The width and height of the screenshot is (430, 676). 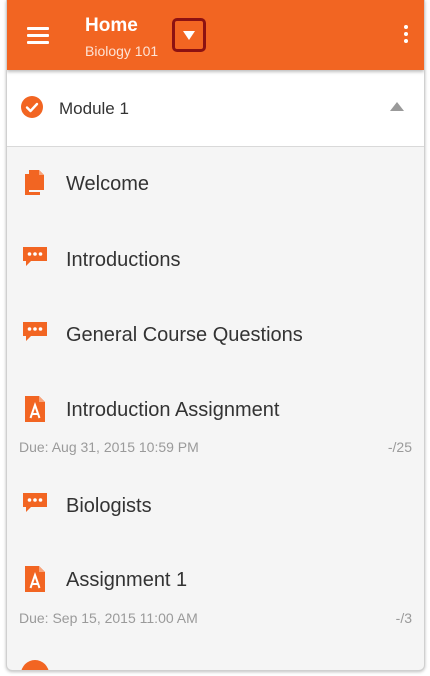 I want to click on module-item-biologists: Biologists, so click(x=215, y=507).